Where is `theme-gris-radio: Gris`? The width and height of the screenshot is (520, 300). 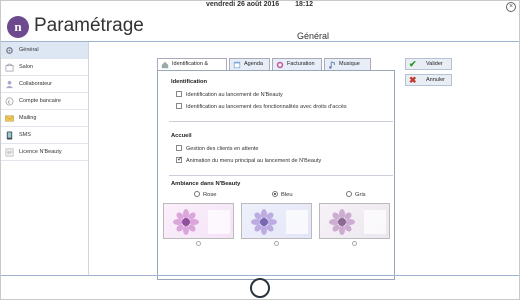 theme-gris-radio: Gris is located at coordinates (356, 194).